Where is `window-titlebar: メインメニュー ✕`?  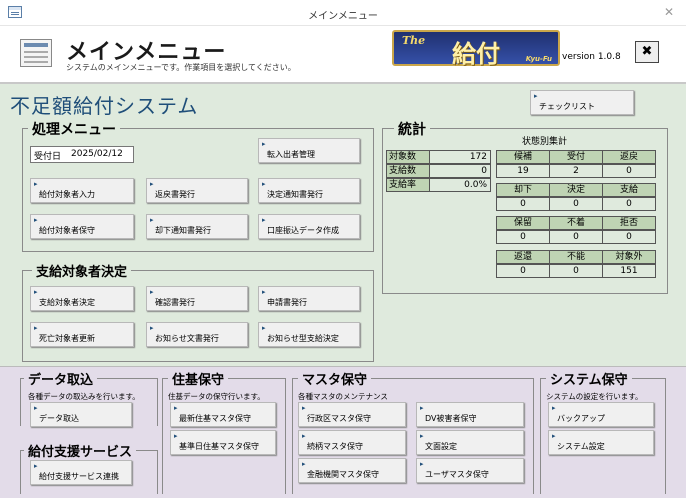 window-titlebar: メインメニュー ✕ is located at coordinates (343, 13).